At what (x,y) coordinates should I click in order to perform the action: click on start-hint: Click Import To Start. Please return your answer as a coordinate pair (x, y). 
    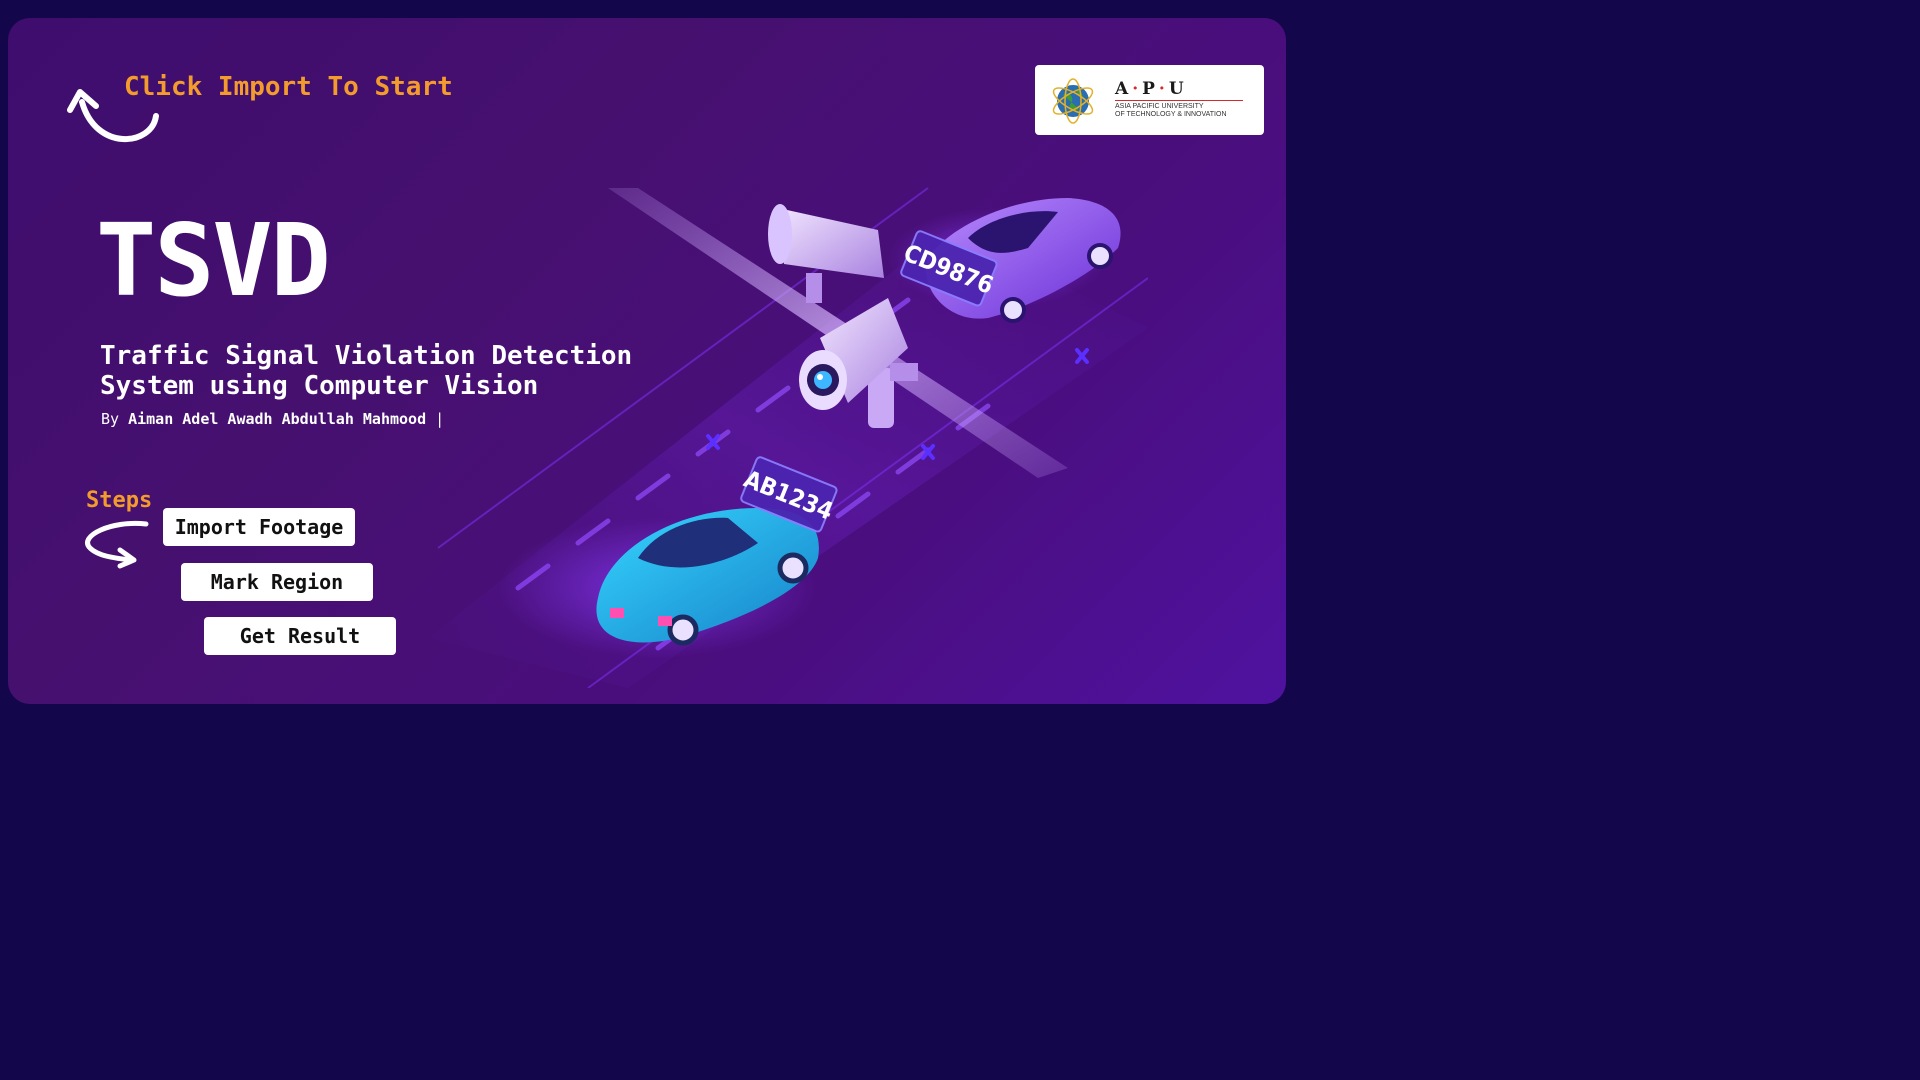
    Looking at the image, I should click on (288, 87).